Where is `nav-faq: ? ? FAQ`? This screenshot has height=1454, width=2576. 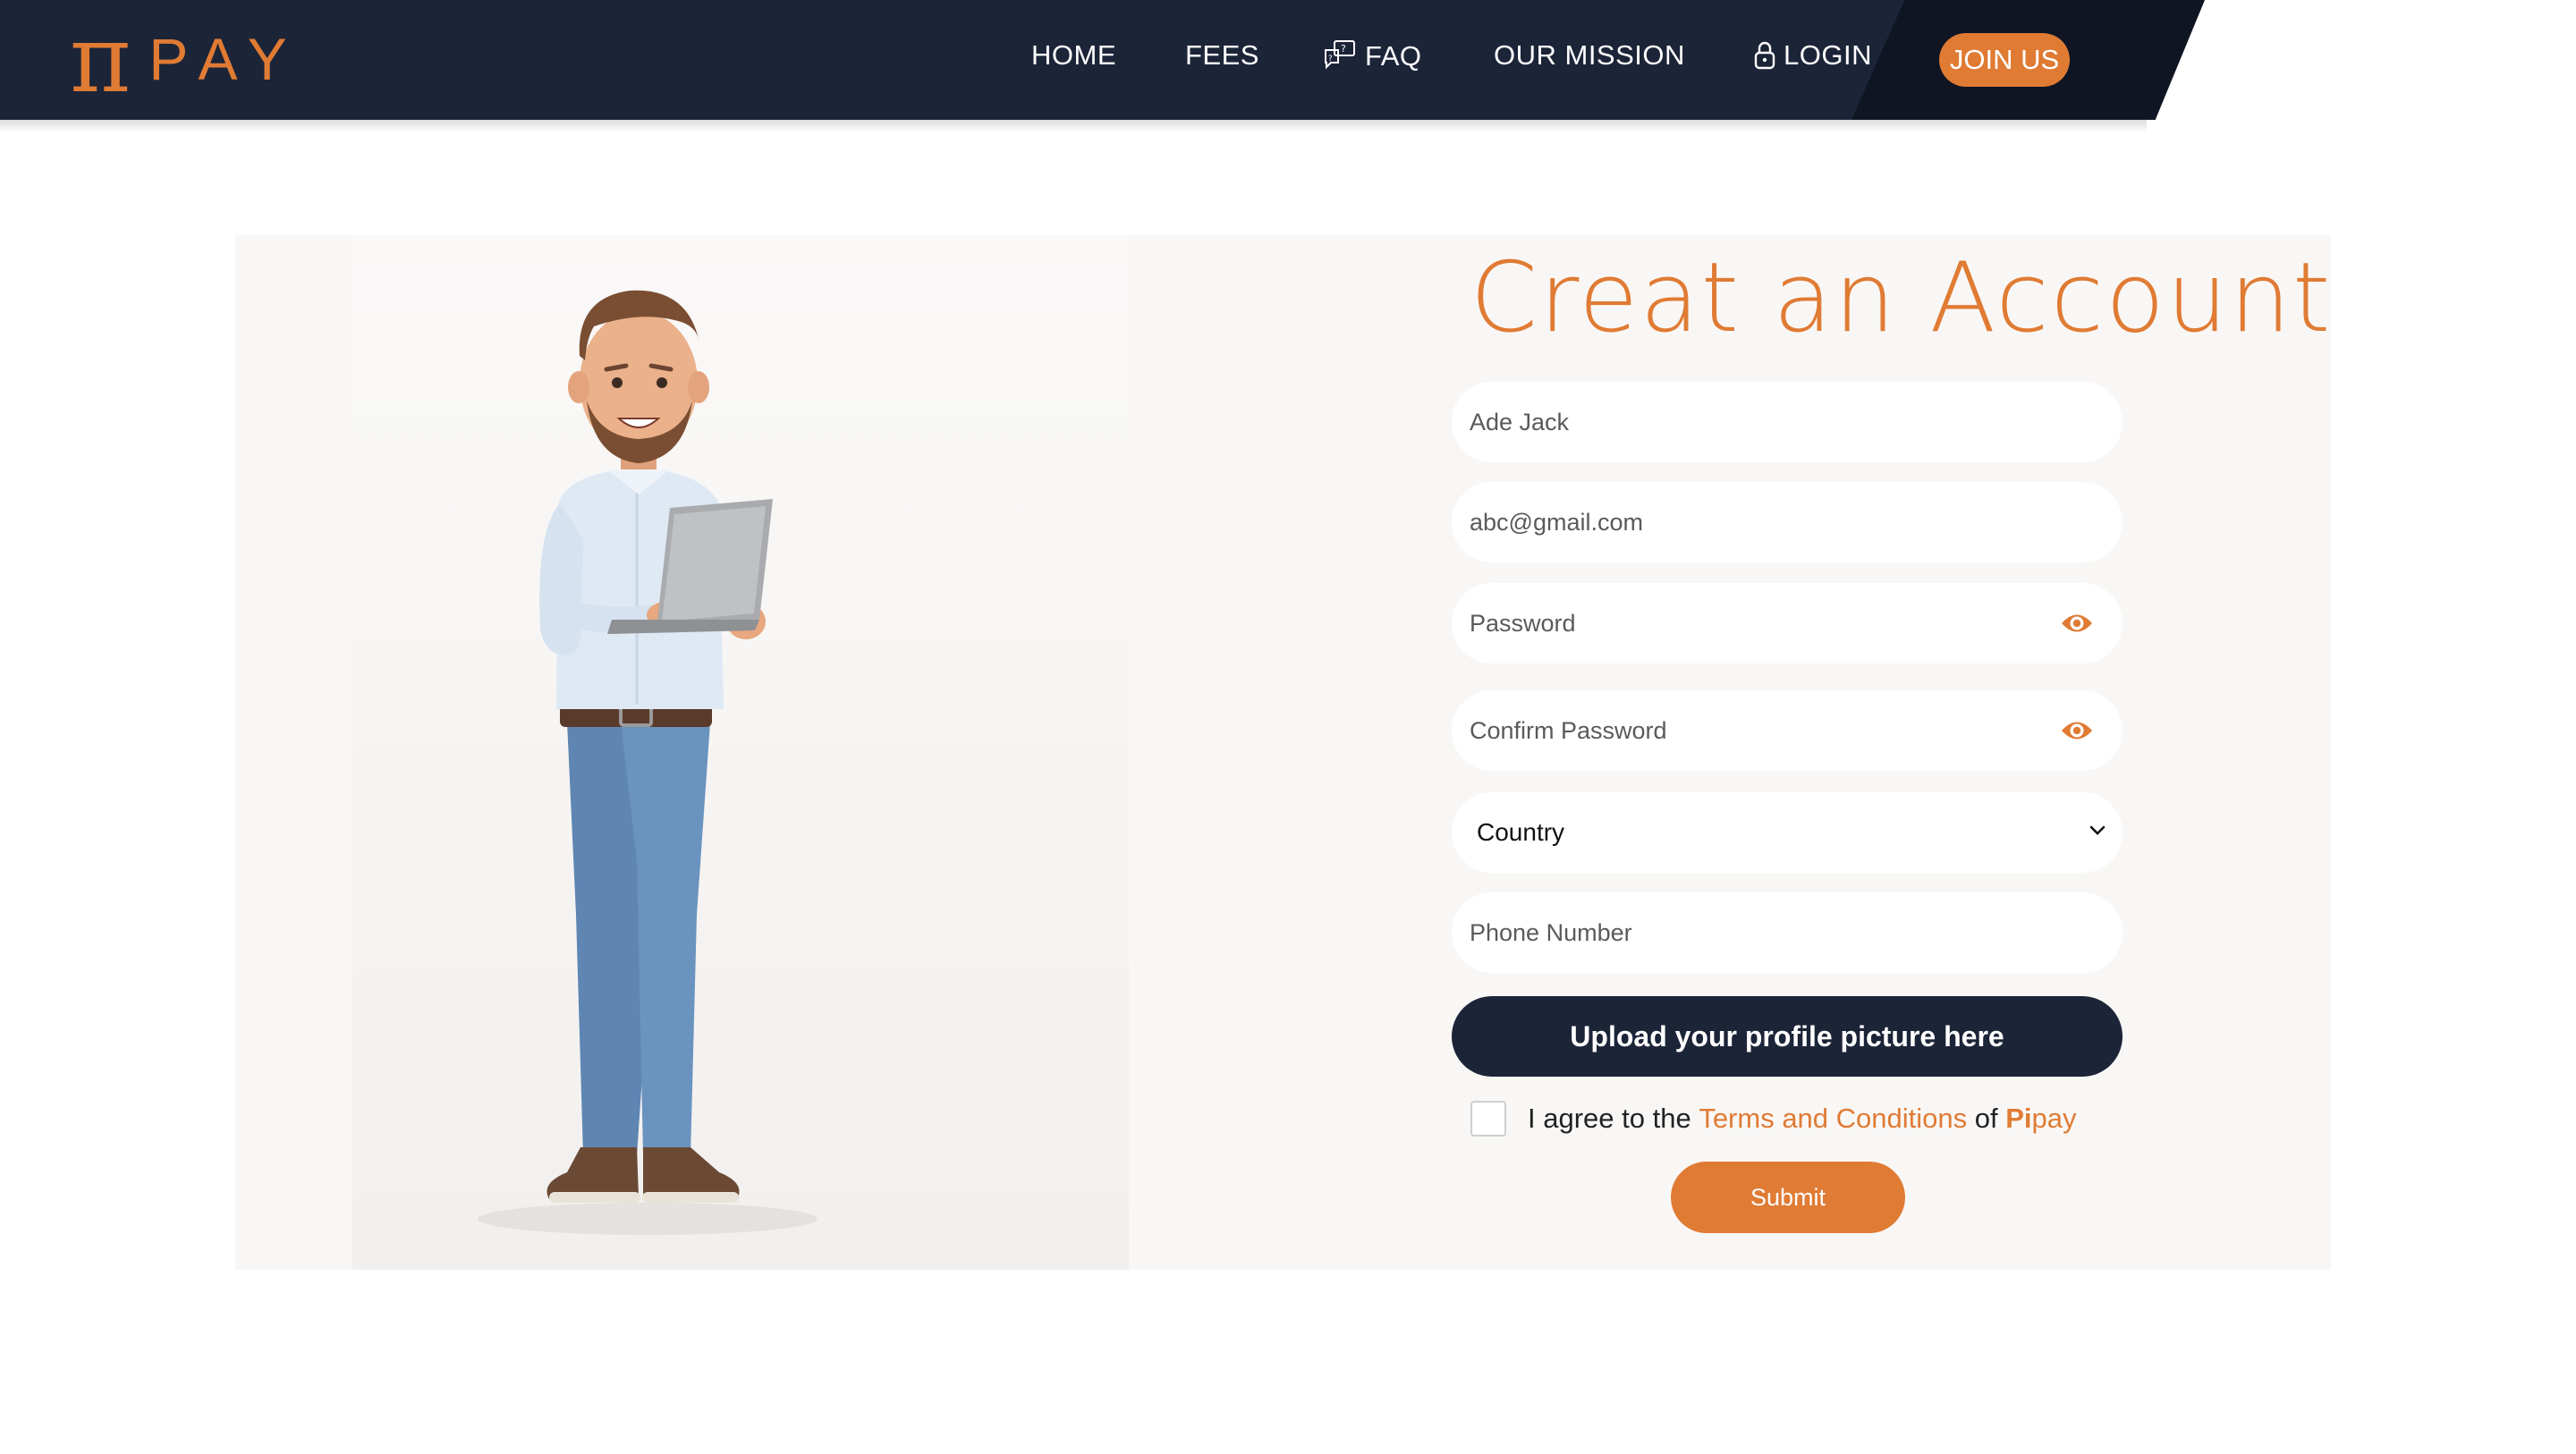 nav-faq: ? ? FAQ is located at coordinates (1372, 56).